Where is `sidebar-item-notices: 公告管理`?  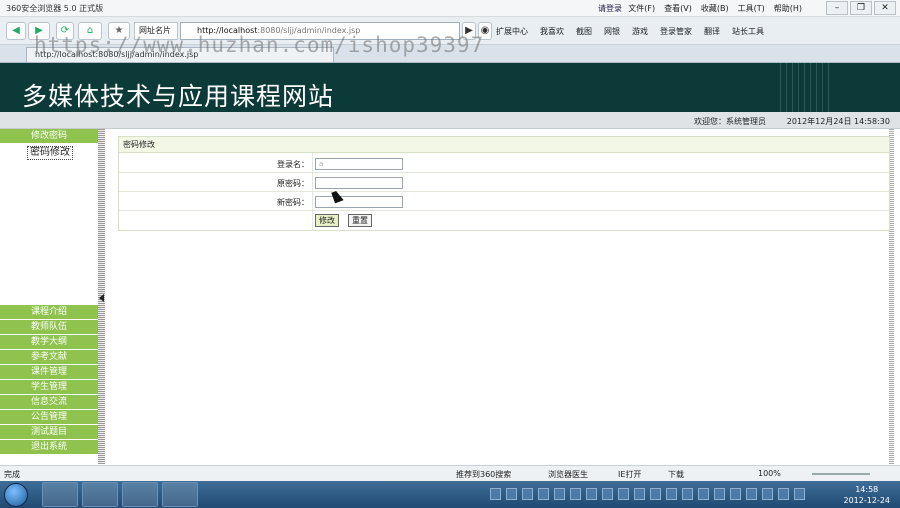 sidebar-item-notices: 公告管理 is located at coordinates (49, 417).